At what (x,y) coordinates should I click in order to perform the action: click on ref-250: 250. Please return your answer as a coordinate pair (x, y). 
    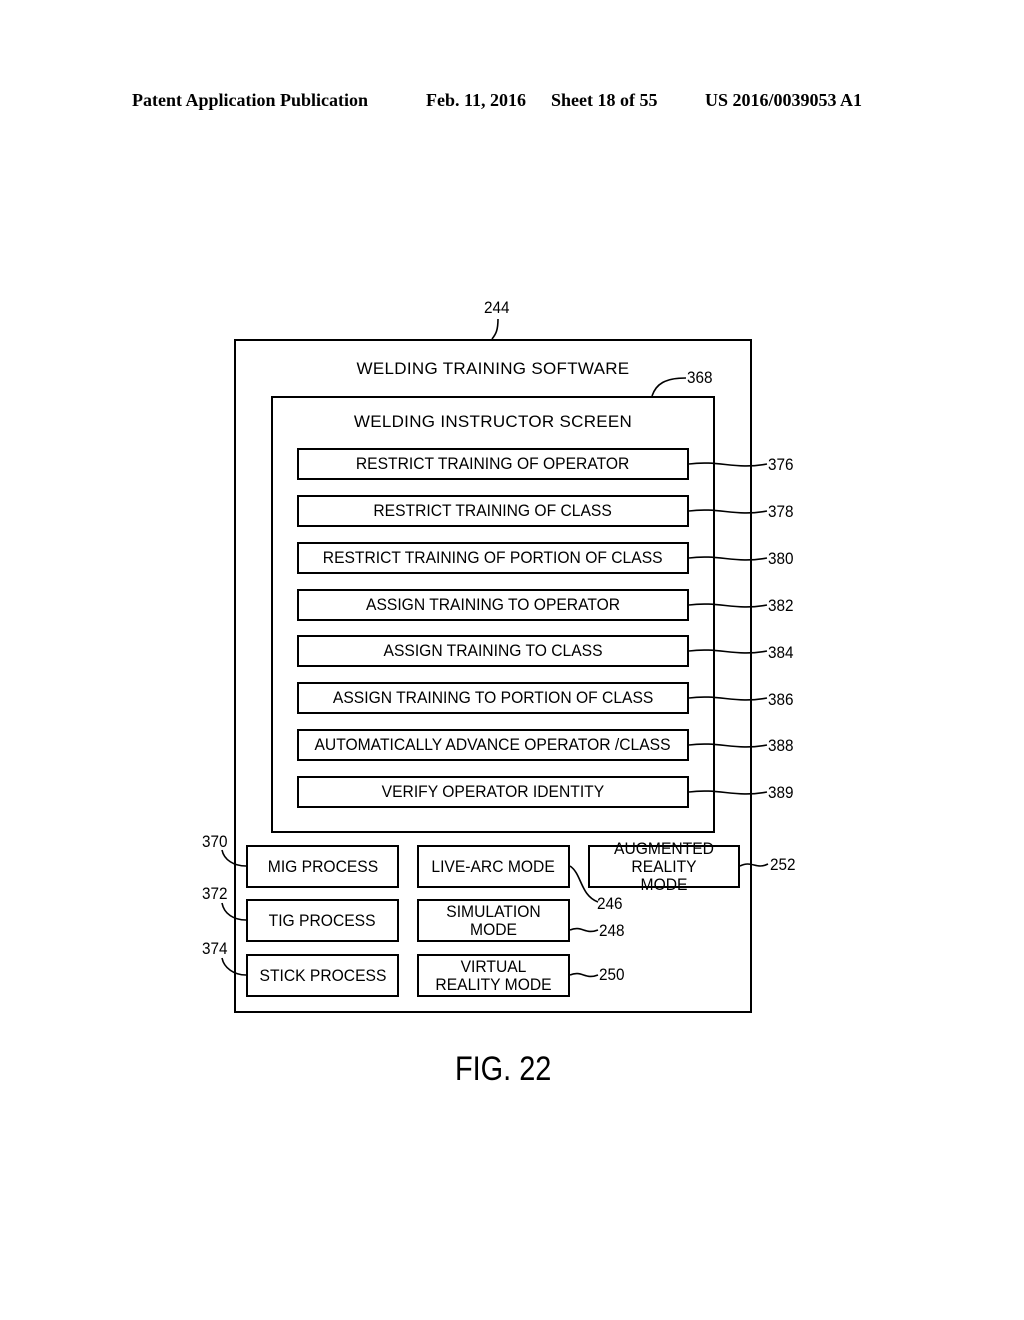
    Looking at the image, I should click on (612, 974).